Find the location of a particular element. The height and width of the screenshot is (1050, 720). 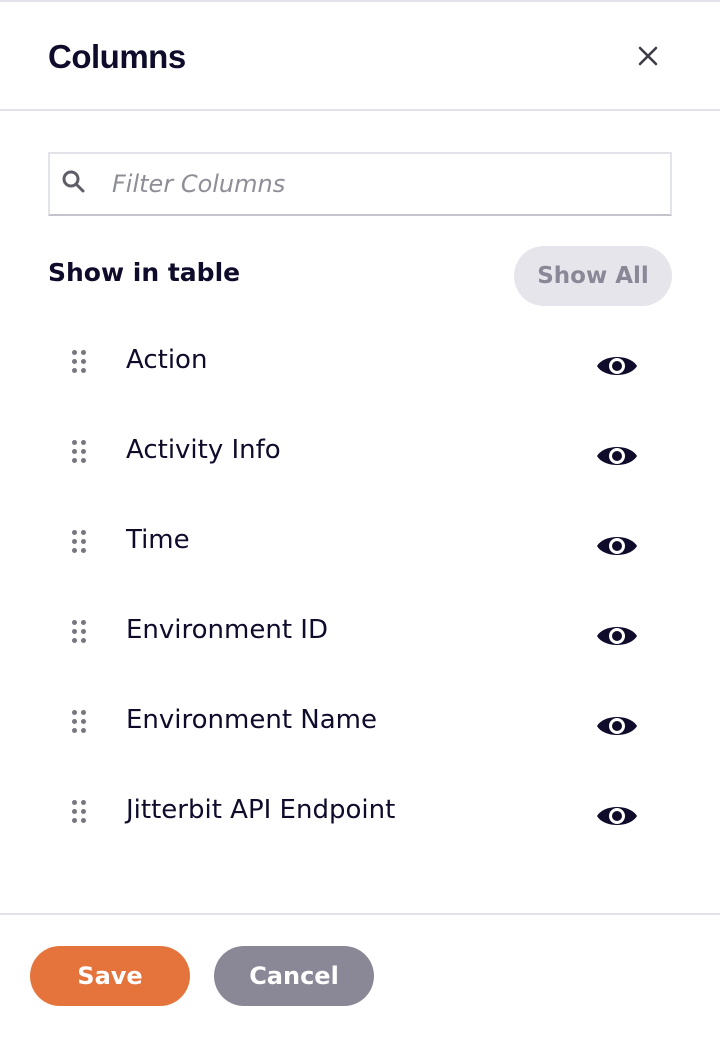

close-button is located at coordinates (648, 56).